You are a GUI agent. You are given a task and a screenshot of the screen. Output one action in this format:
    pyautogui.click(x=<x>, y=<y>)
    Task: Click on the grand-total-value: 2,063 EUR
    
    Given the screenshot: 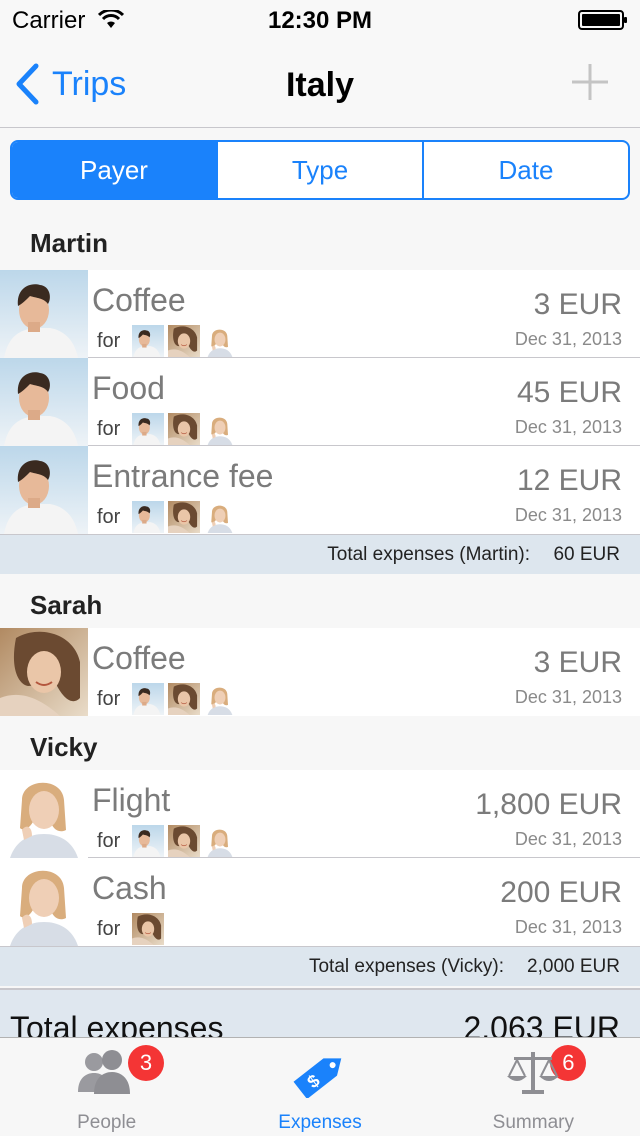 What is the action you would take?
    pyautogui.click(x=541, y=1025)
    